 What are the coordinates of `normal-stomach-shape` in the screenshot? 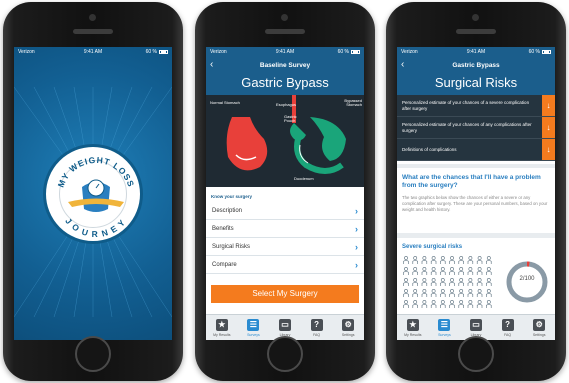 It's located at (247, 144).